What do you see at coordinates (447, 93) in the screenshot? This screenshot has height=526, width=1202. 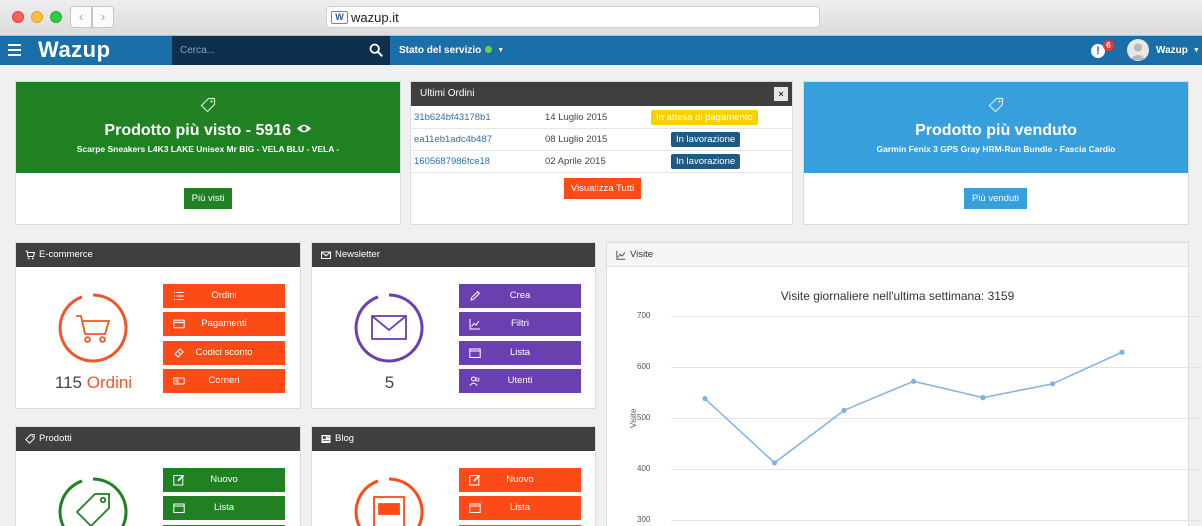 I see `latest-orders-title: Ultimi Ordini` at bounding box center [447, 93].